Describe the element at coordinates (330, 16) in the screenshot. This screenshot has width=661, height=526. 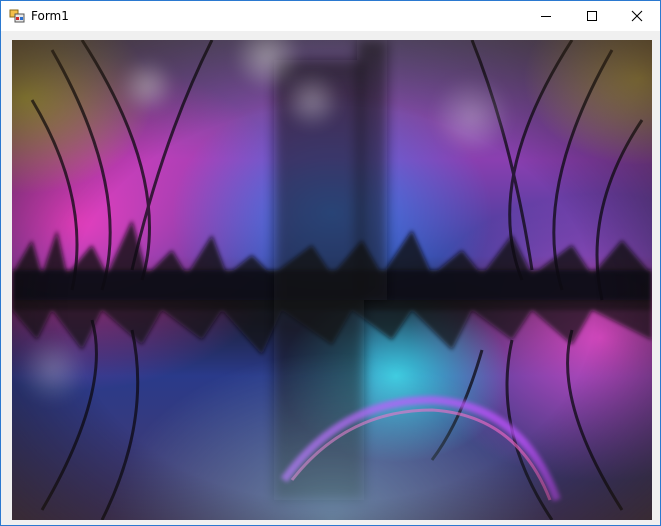
I see `title-bar: Form1` at that location.